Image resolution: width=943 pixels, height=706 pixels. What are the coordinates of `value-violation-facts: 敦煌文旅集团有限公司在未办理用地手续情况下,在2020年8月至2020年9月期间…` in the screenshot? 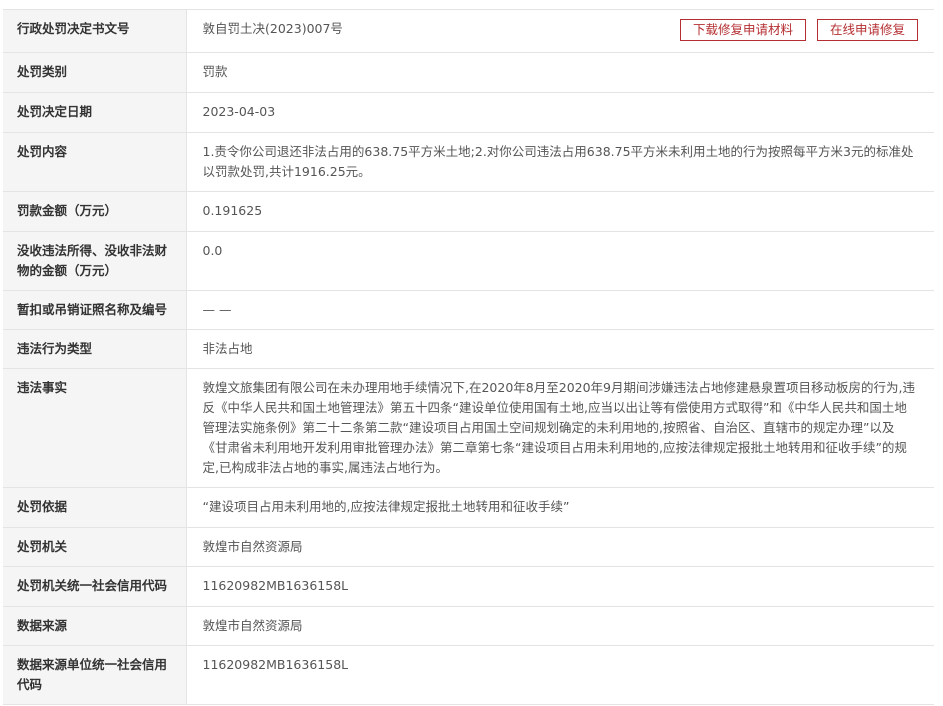 It's located at (560, 428).